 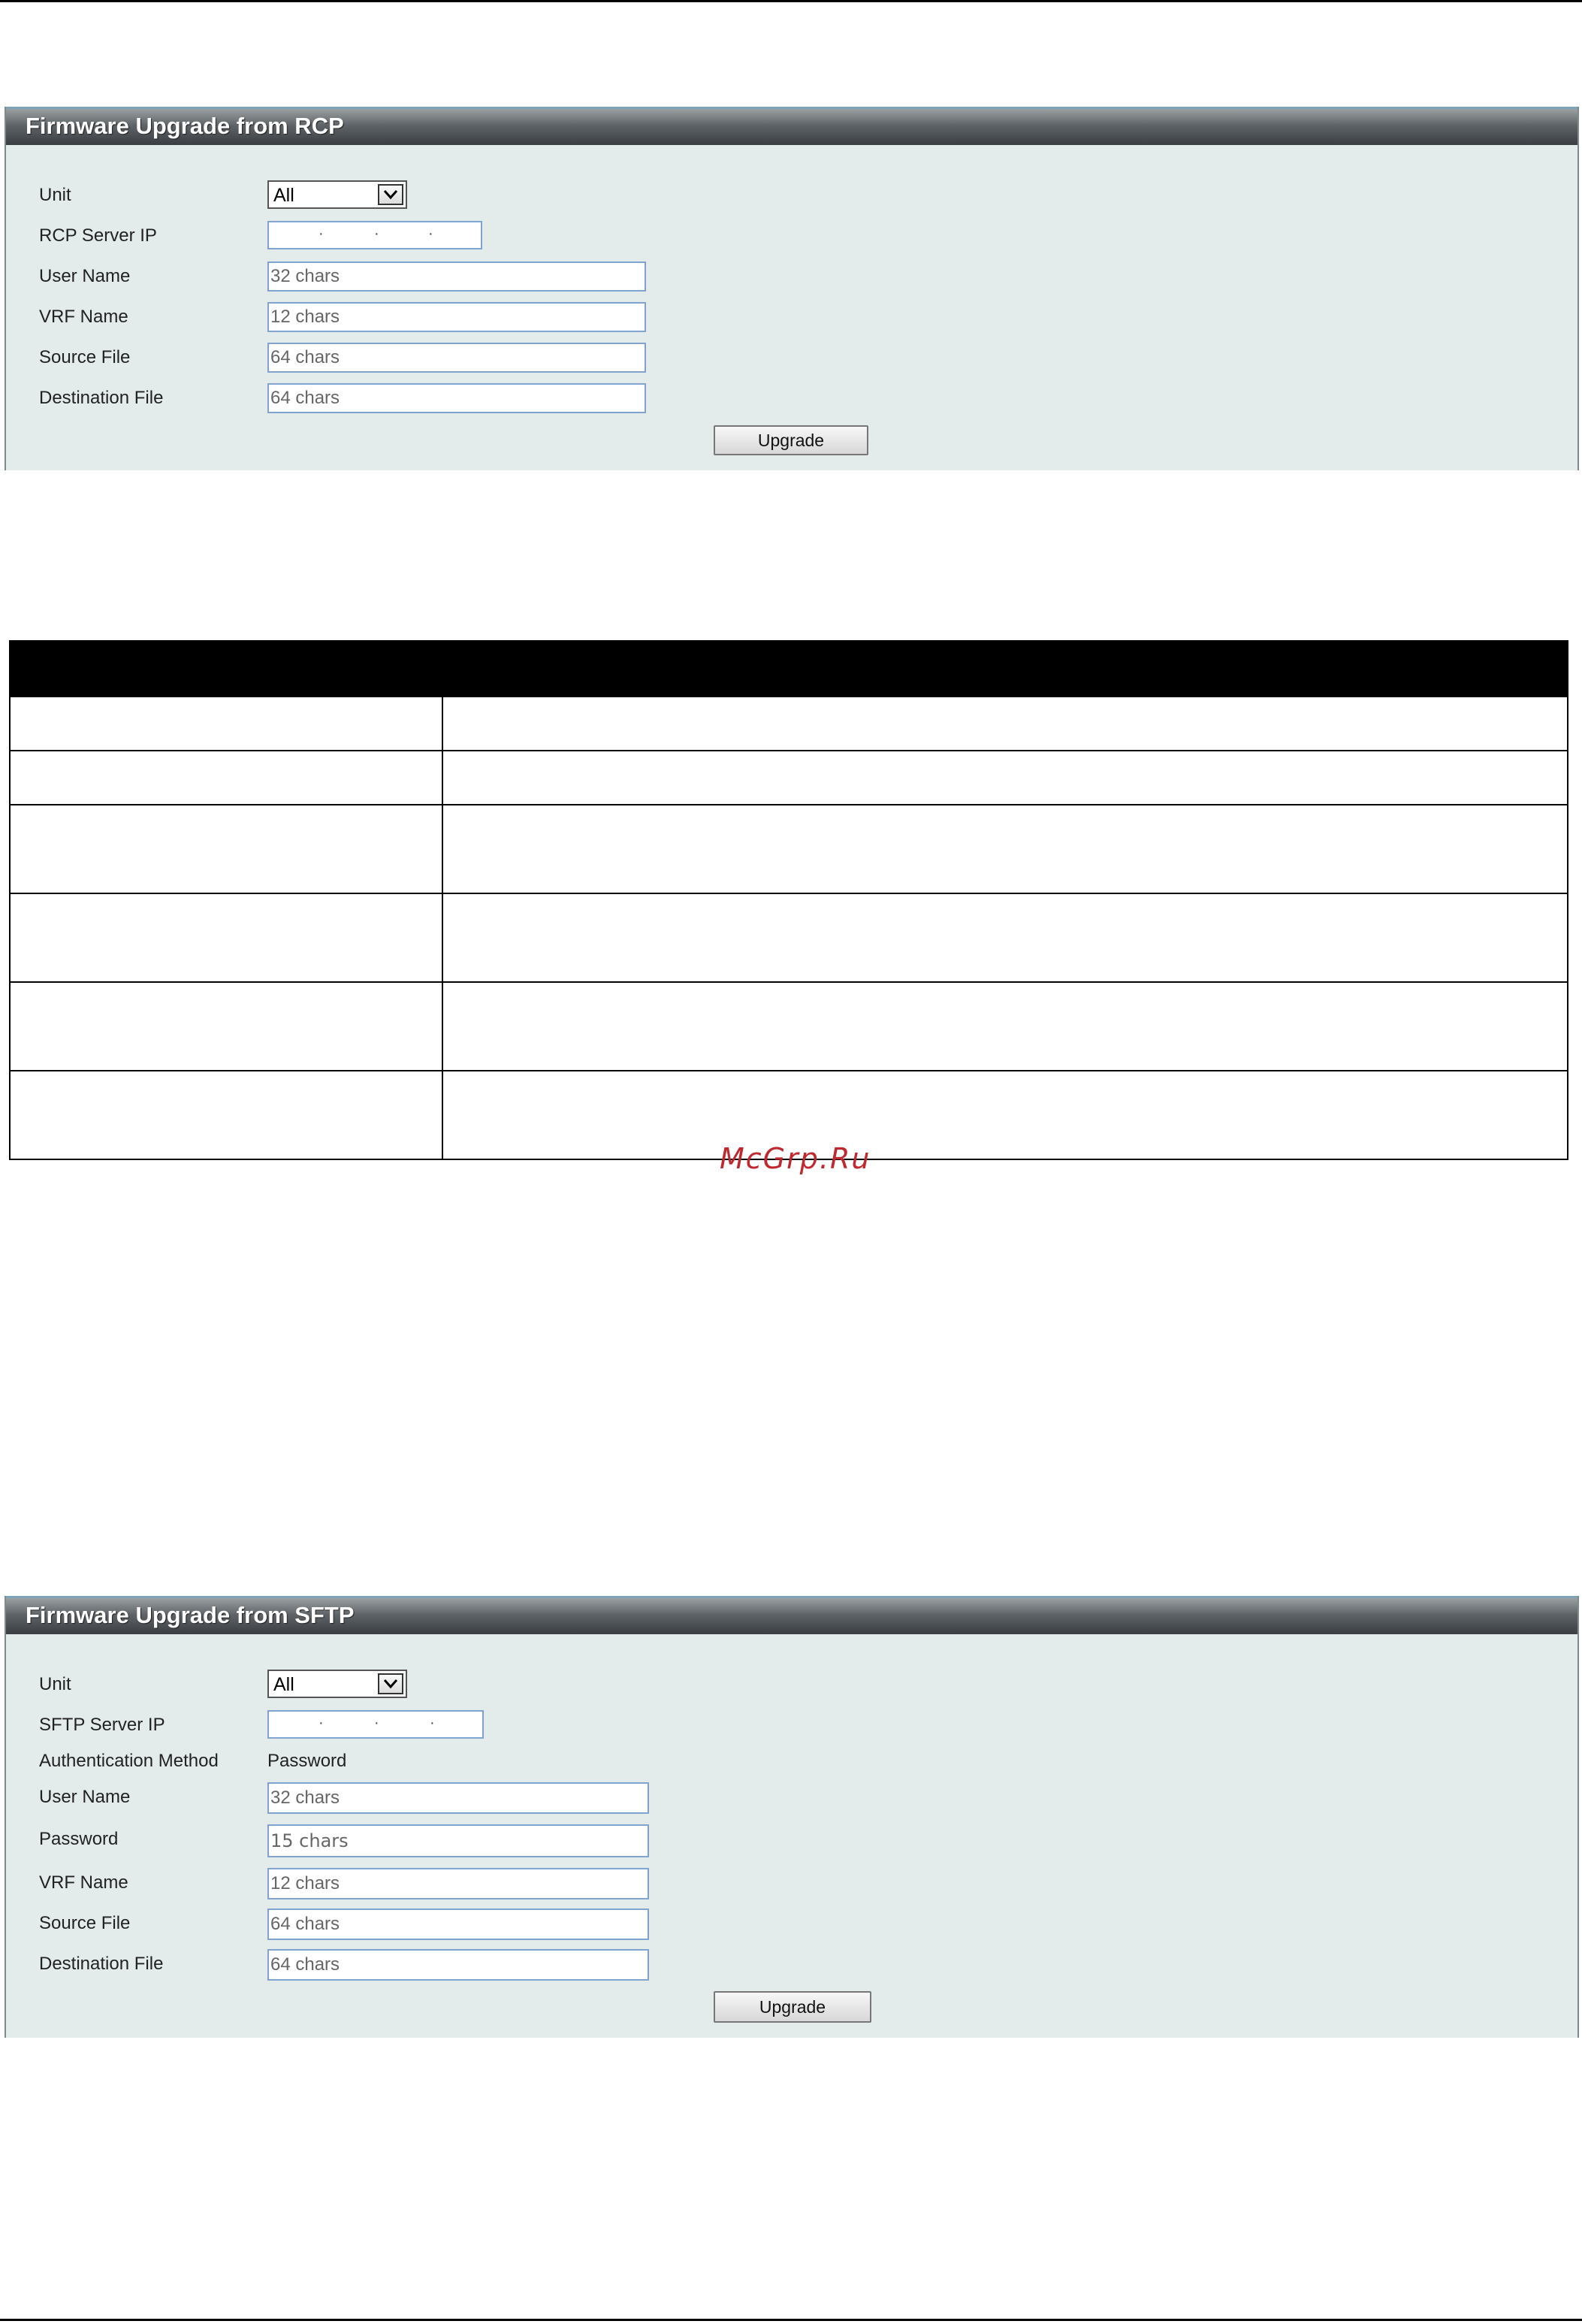 I want to click on watermark: McGrp.Ru, so click(x=796, y=1159).